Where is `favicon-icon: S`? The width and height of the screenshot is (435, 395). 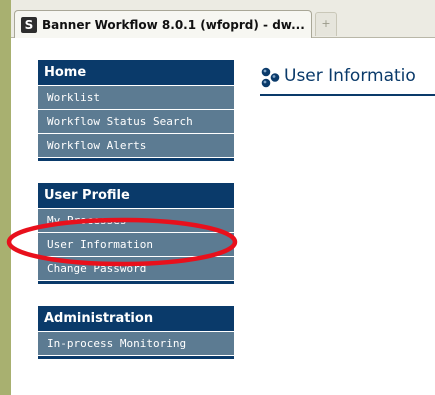 favicon-icon: S is located at coordinates (29, 25).